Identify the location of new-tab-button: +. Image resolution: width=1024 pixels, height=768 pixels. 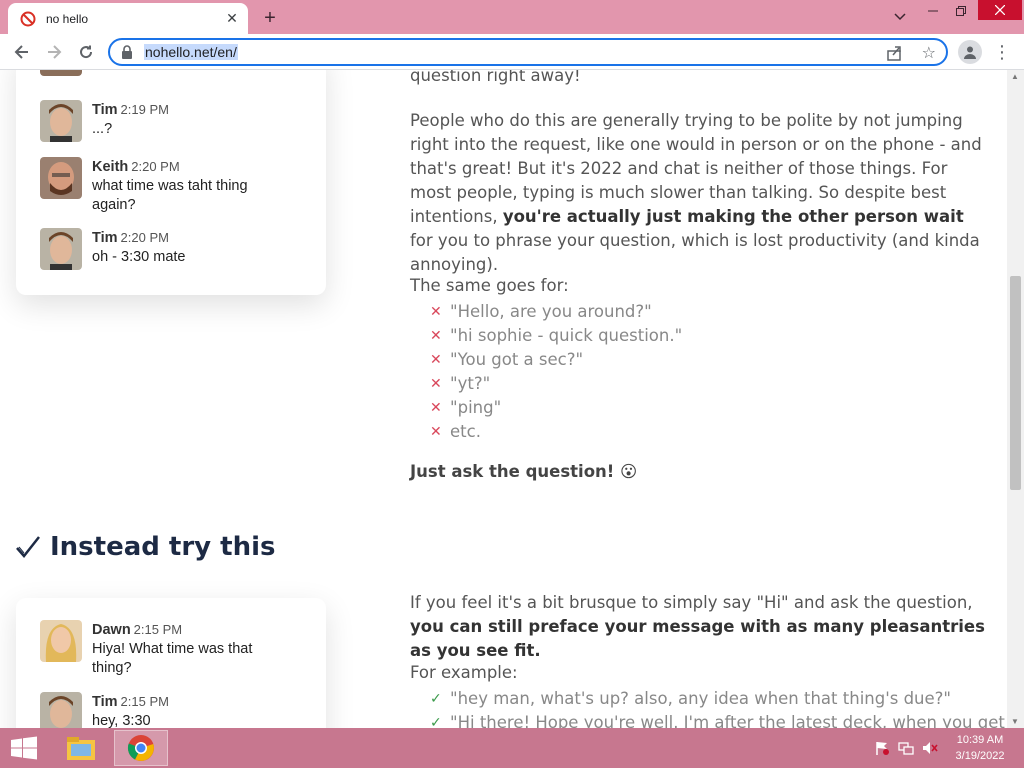
(270, 18).